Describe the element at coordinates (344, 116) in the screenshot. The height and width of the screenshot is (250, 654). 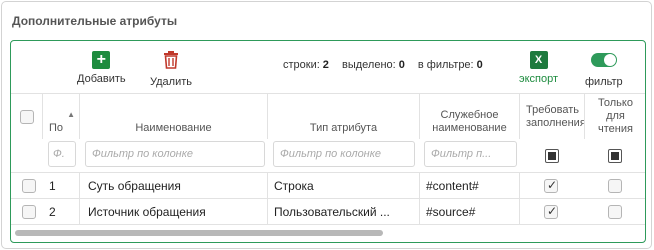
I see `column-header-type: Тип атрибута` at that location.